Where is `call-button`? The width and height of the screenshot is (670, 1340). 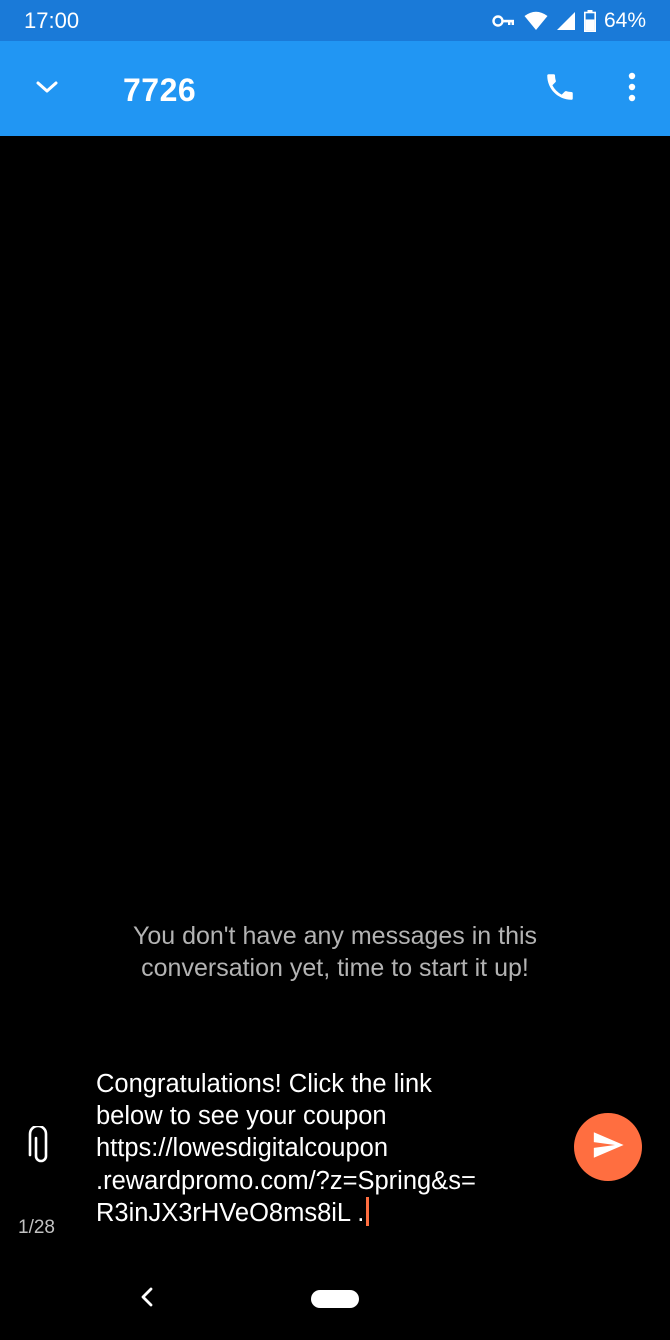 call-button is located at coordinates (560, 89).